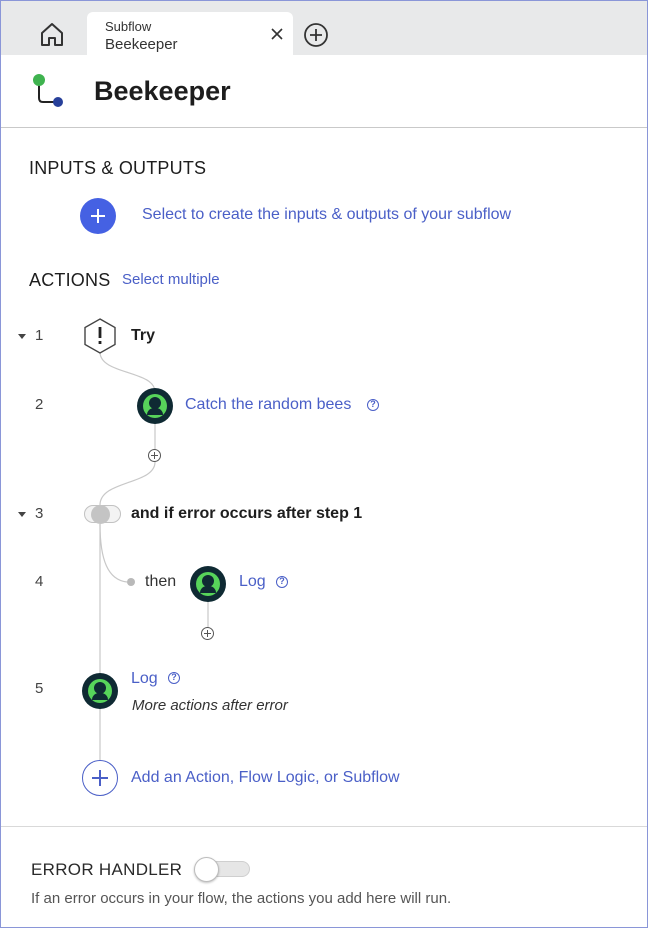 Image resolution: width=648 pixels, height=928 pixels. I want to click on section-divider, so click(324, 826).